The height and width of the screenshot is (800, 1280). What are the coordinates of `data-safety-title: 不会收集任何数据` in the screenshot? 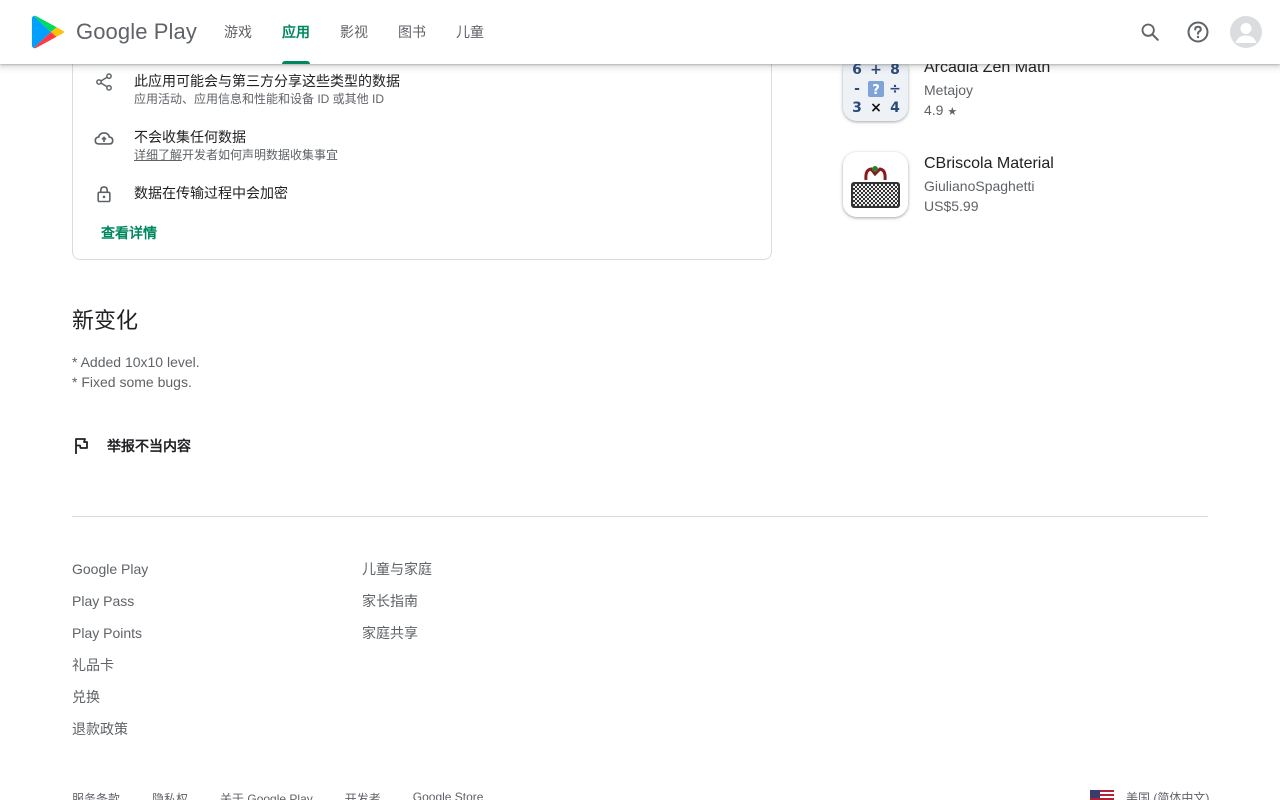 It's located at (190, 137).